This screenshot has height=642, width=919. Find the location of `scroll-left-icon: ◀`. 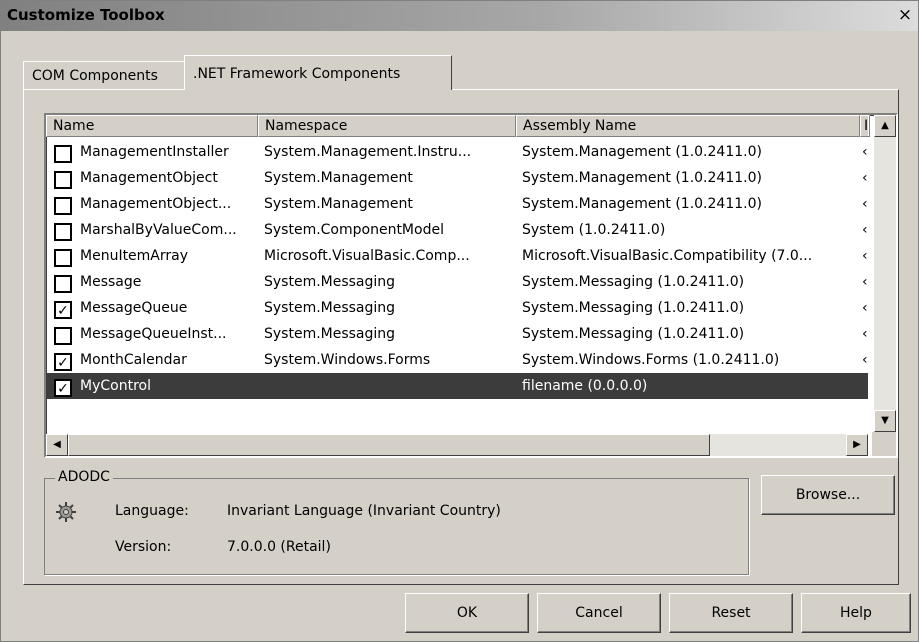

scroll-left-icon: ◀ is located at coordinates (57, 445).